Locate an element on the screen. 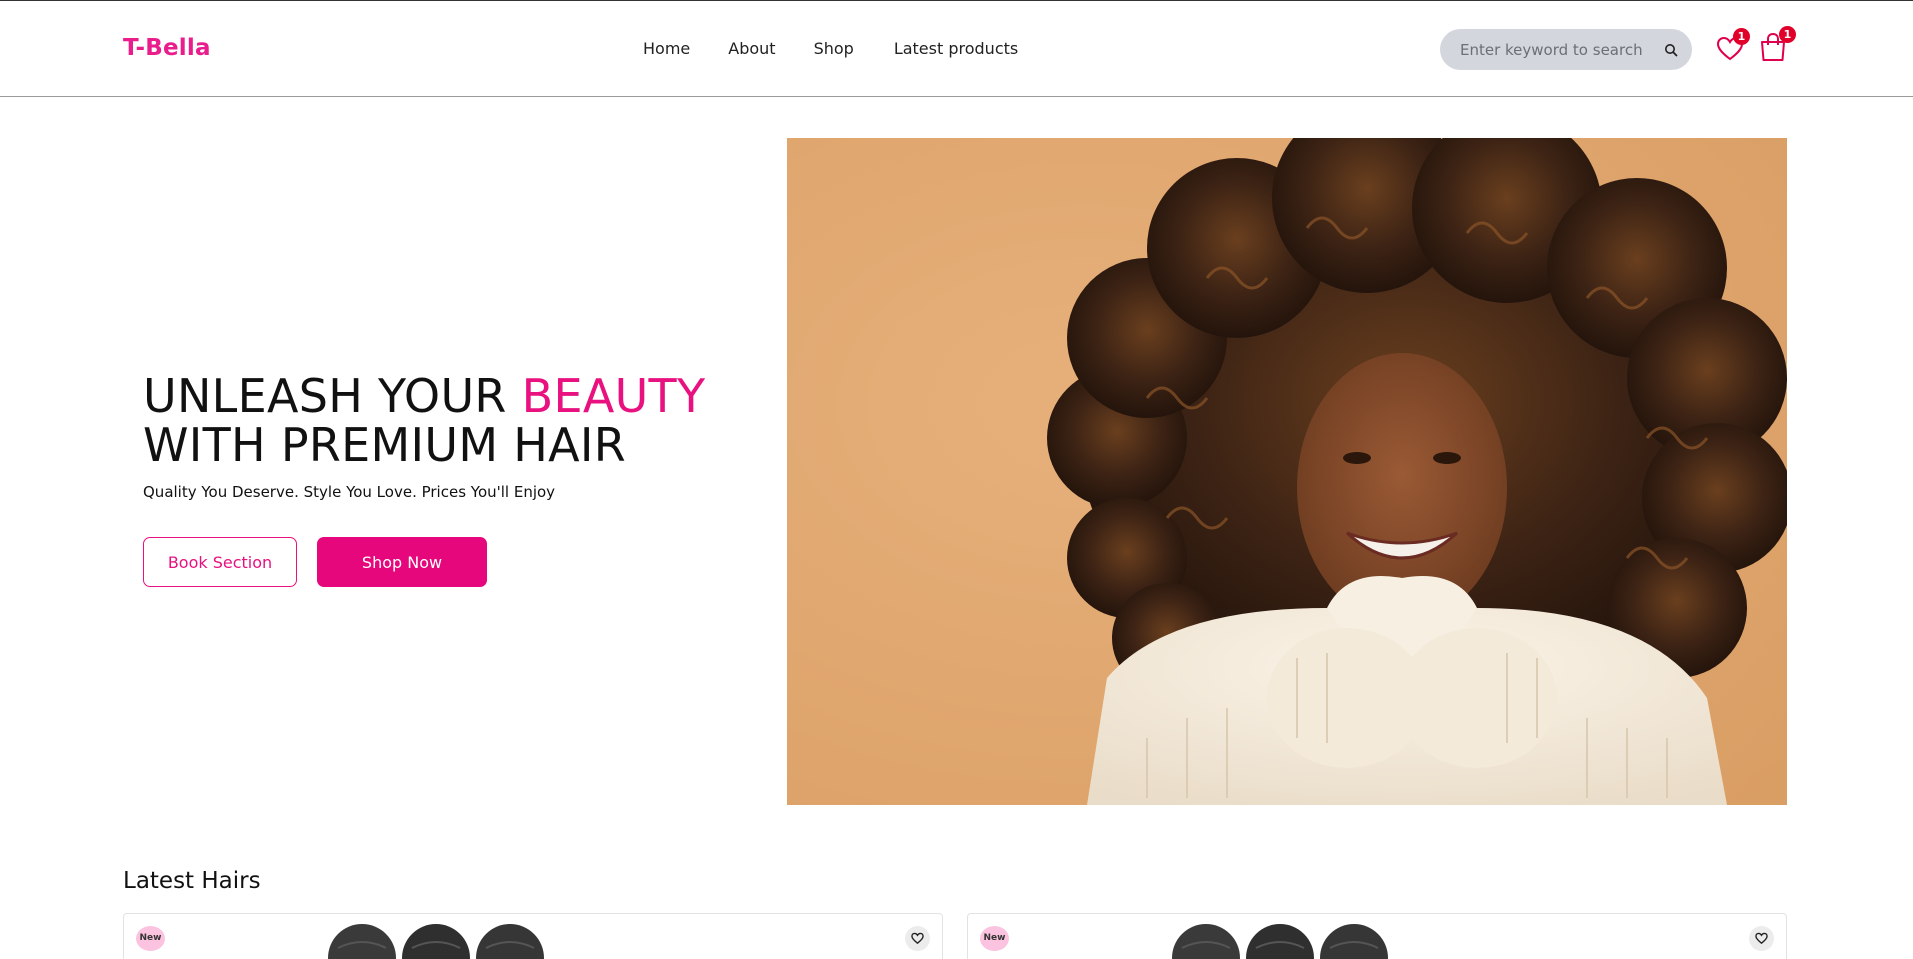  shop-now-button: Shop Now is located at coordinates (402, 562).